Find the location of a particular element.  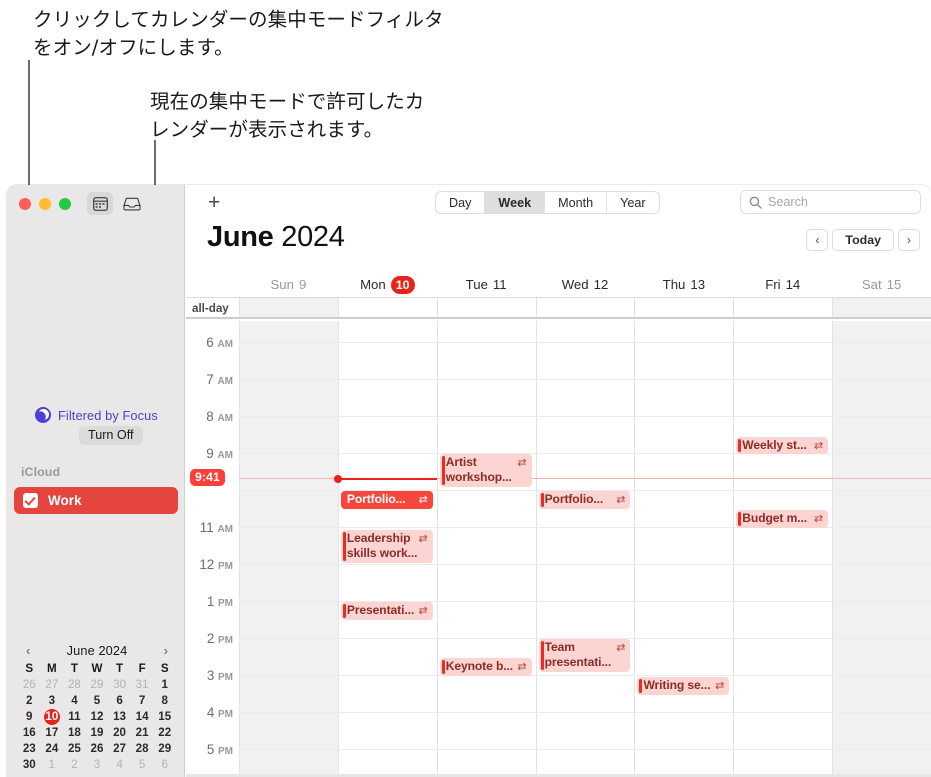

mini-calendar-day-today: 10 is located at coordinates (52, 717).